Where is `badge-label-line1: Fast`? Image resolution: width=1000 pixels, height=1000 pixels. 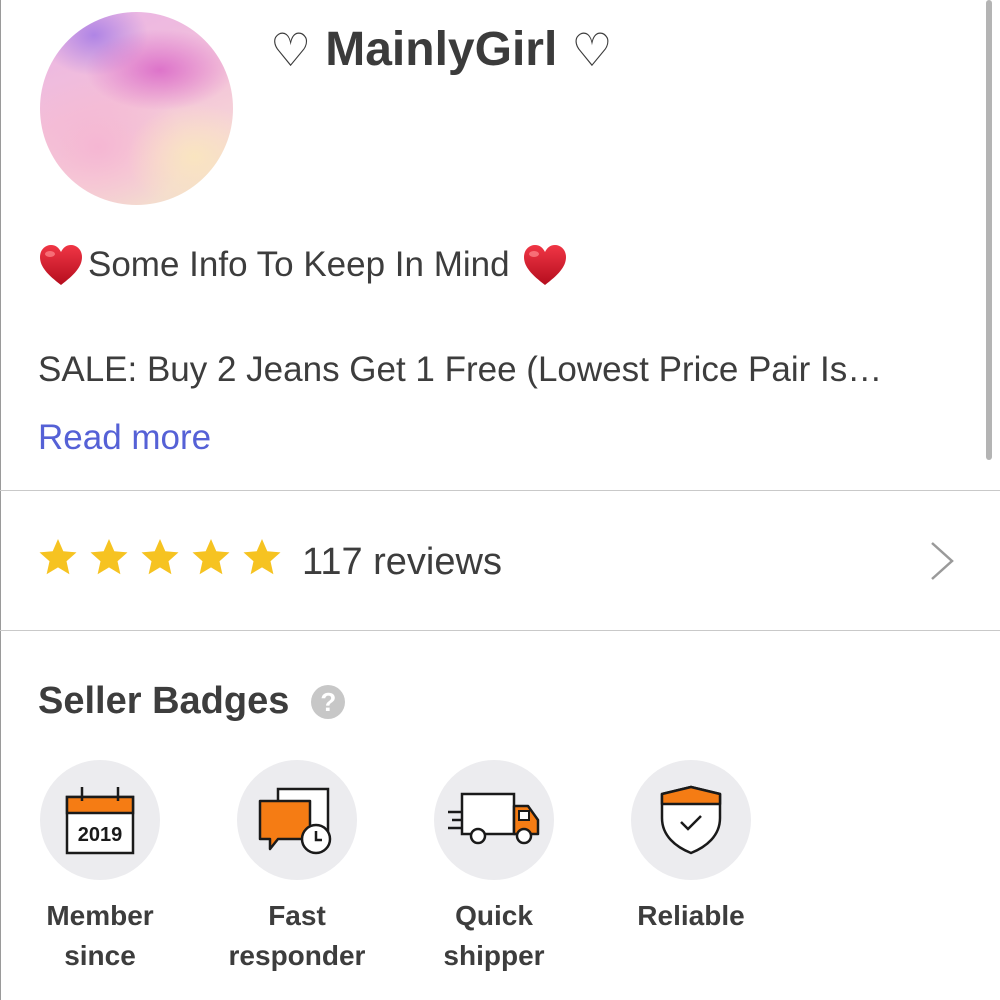 badge-label-line1: Fast is located at coordinates (297, 915).